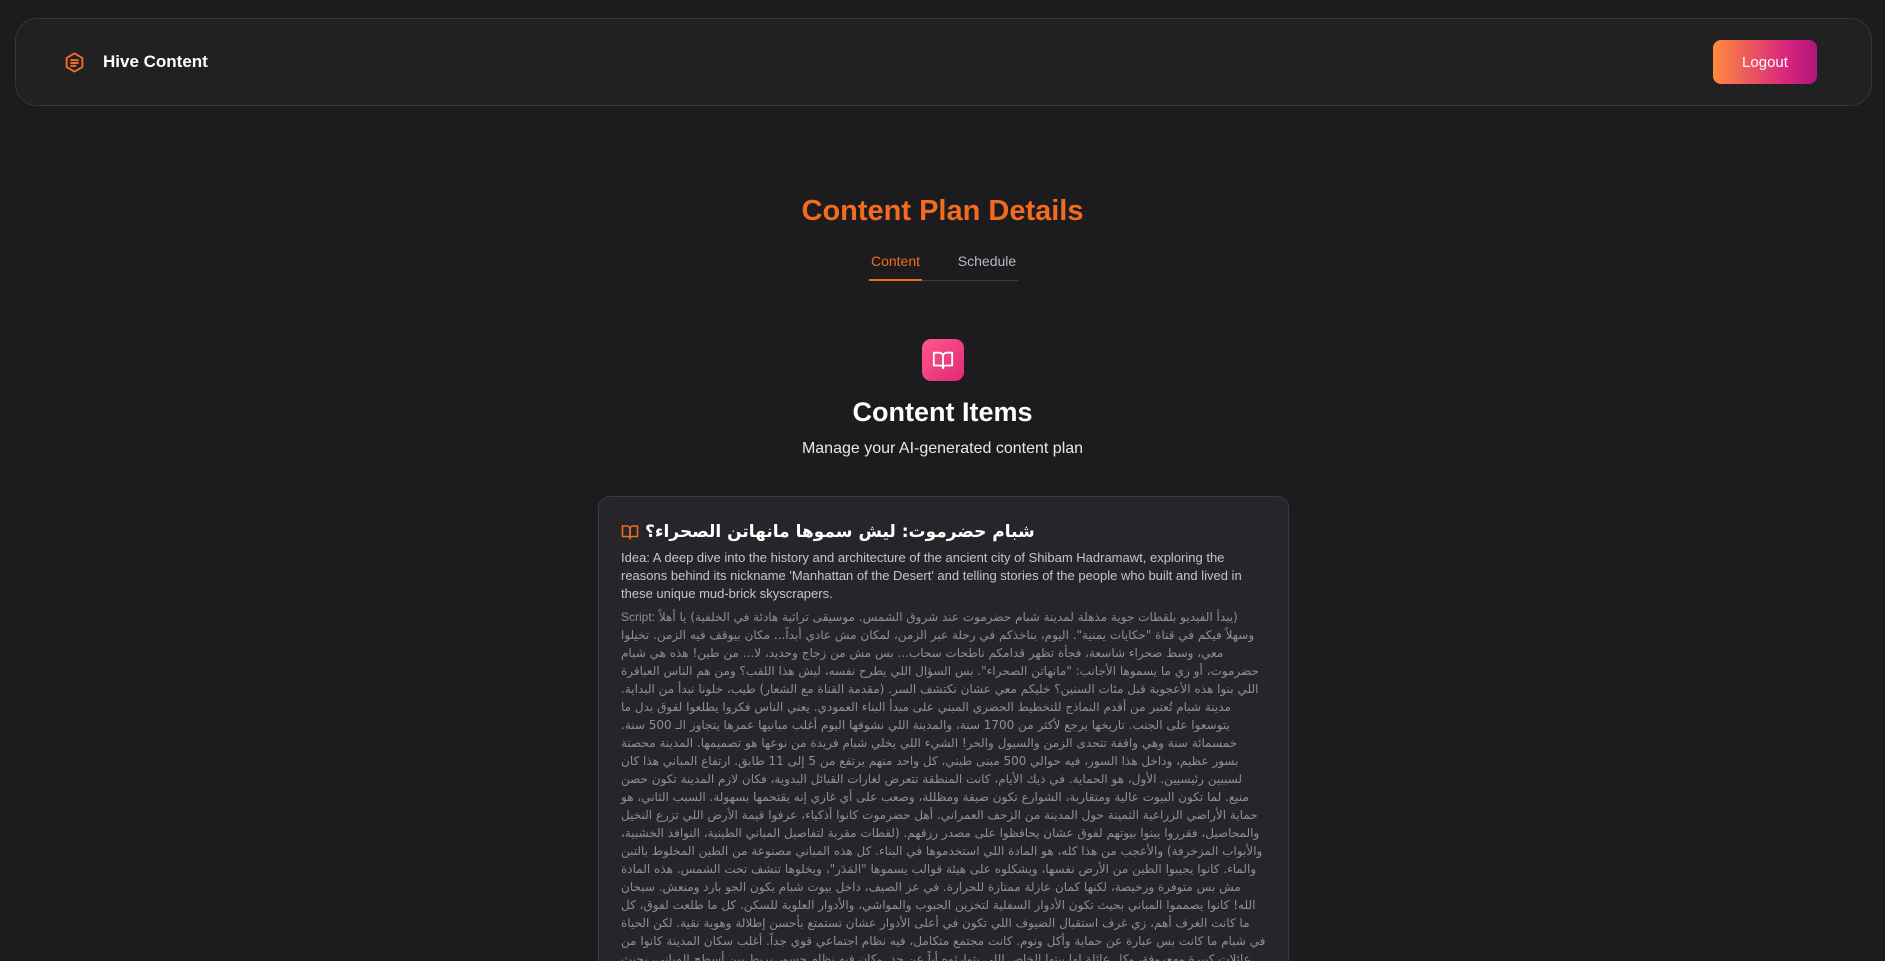  What do you see at coordinates (895, 265) in the screenshot?
I see `tab-content: Content` at bounding box center [895, 265].